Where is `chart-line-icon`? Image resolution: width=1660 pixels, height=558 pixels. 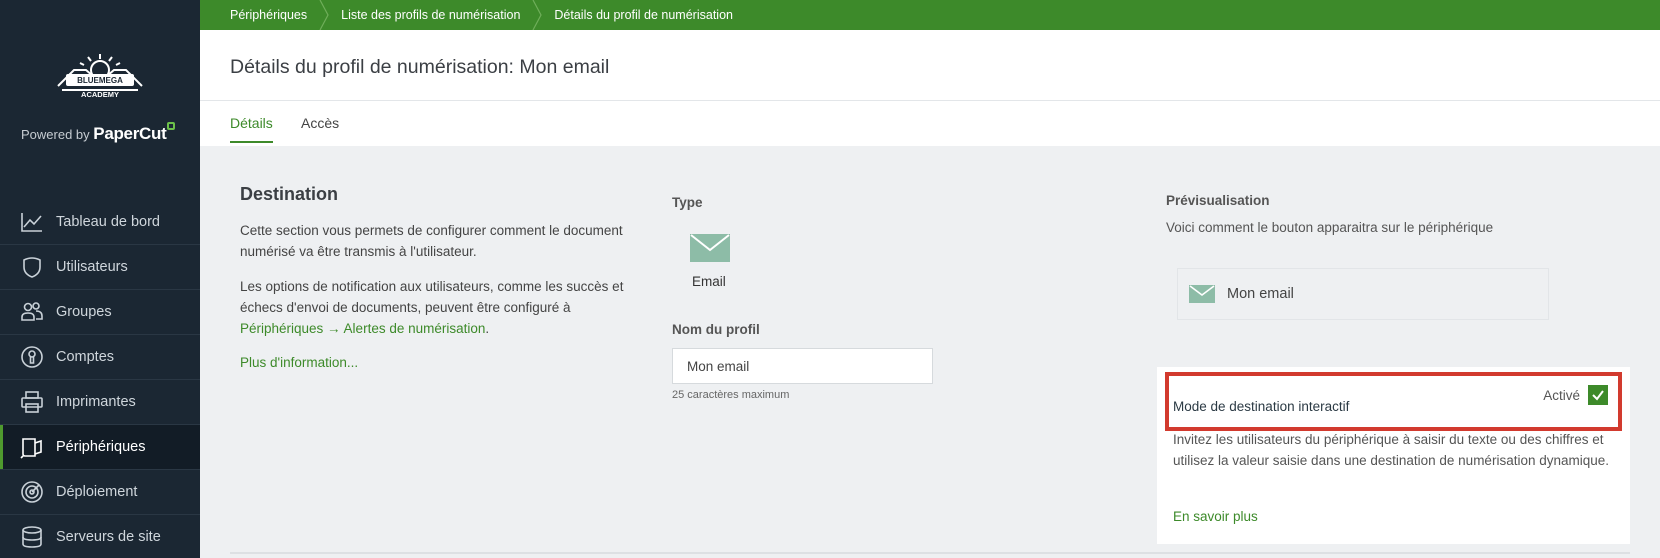
chart-line-icon is located at coordinates (32, 222).